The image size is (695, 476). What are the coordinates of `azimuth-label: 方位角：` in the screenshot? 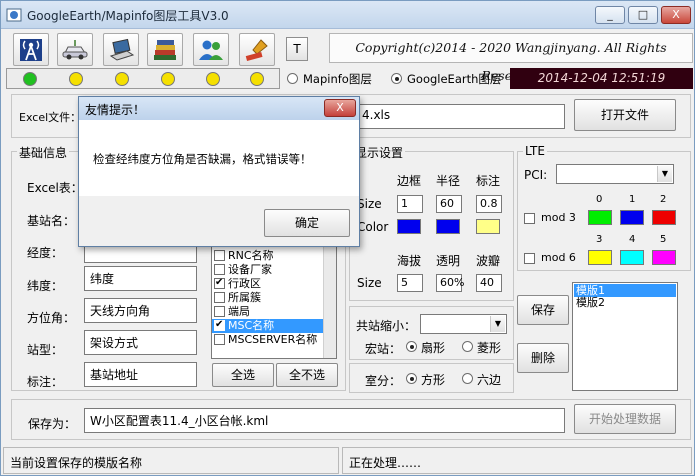 It's located at (51, 318).